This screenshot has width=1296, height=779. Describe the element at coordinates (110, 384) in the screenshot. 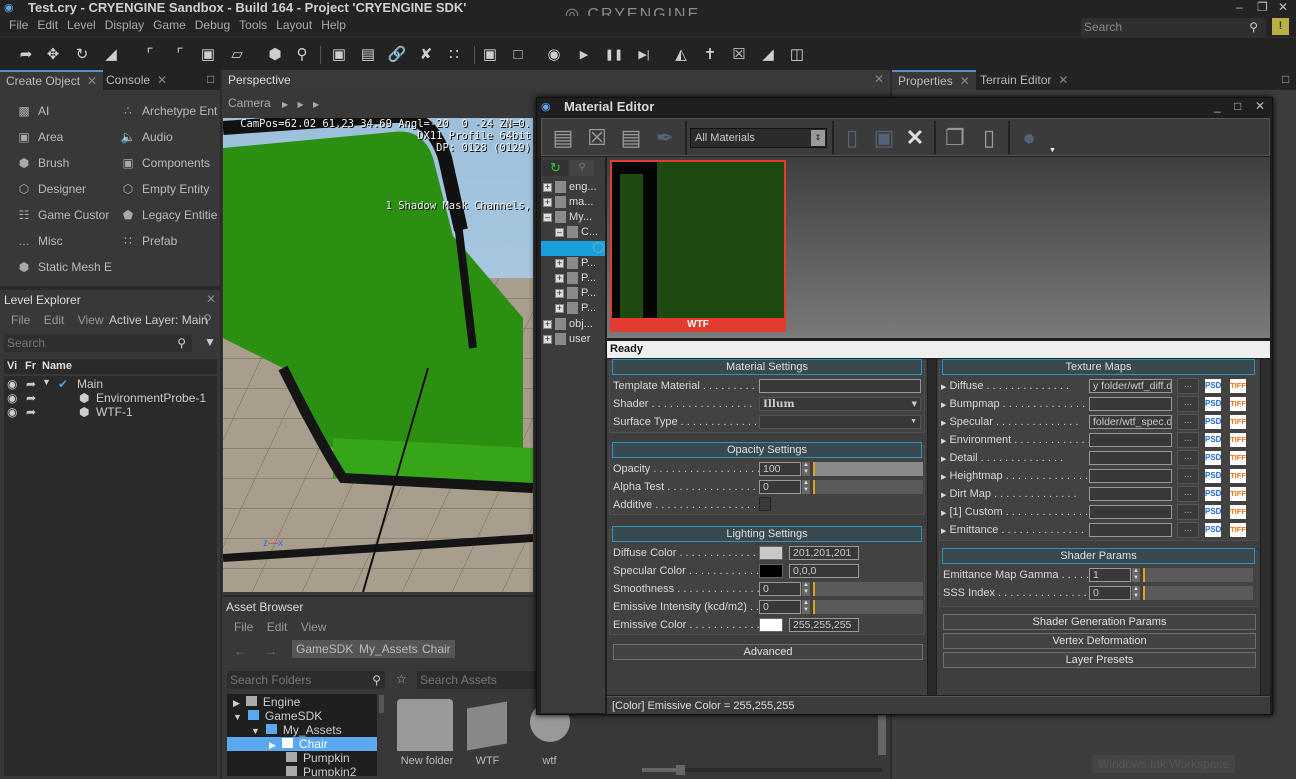

I see `level-row: ◉ ➦ ▼ ✔ Main` at that location.